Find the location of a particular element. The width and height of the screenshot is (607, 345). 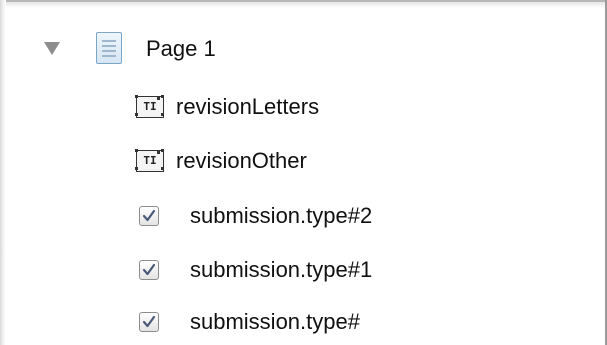

tree-item-submission-type-1: submission.type#1 is located at coordinates (281, 270).